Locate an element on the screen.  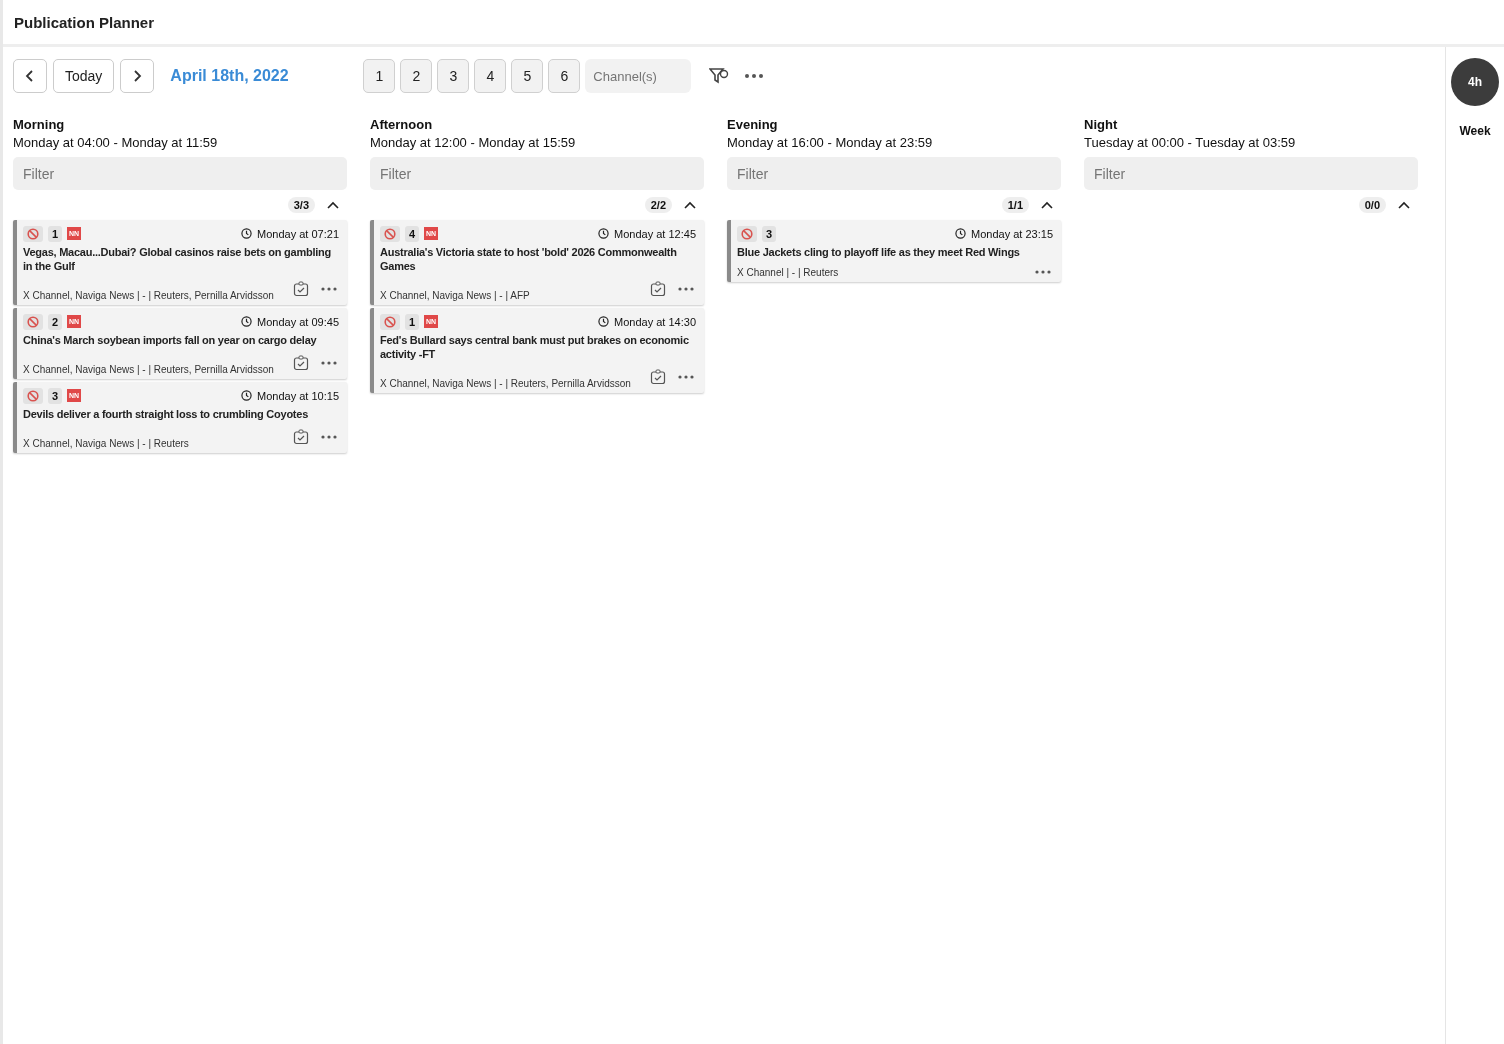
previous-button is located at coordinates (30, 76).